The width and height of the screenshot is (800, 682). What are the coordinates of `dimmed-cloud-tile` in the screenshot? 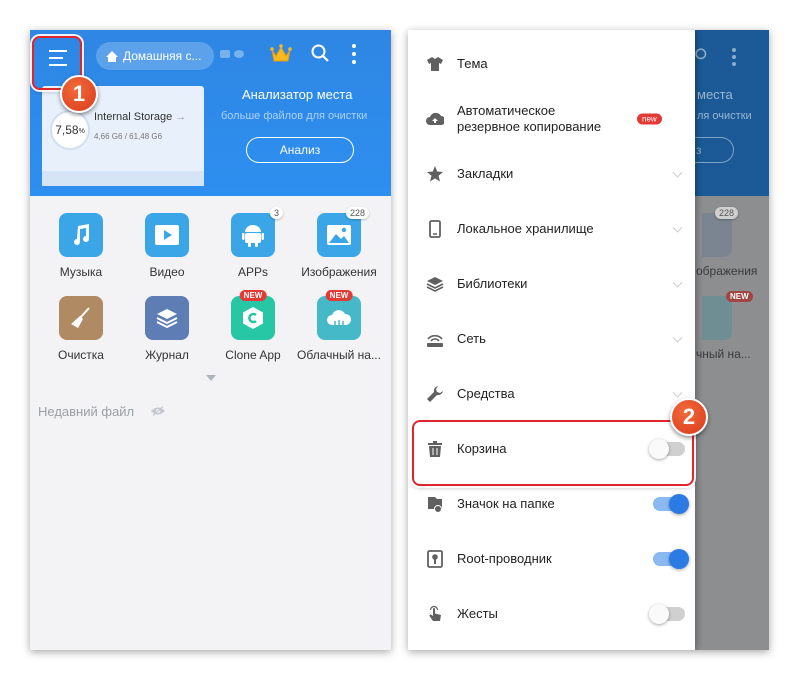 It's located at (717, 318).